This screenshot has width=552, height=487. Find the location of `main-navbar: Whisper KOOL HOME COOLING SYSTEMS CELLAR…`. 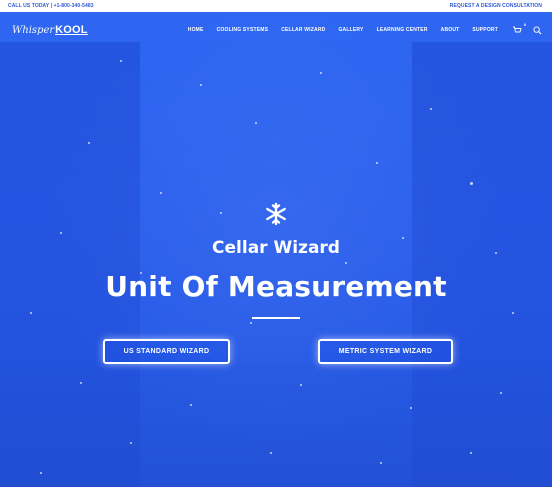

main-navbar: Whisper KOOL HOME COOLING SYSTEMS CELLAR… is located at coordinates (276, 30).